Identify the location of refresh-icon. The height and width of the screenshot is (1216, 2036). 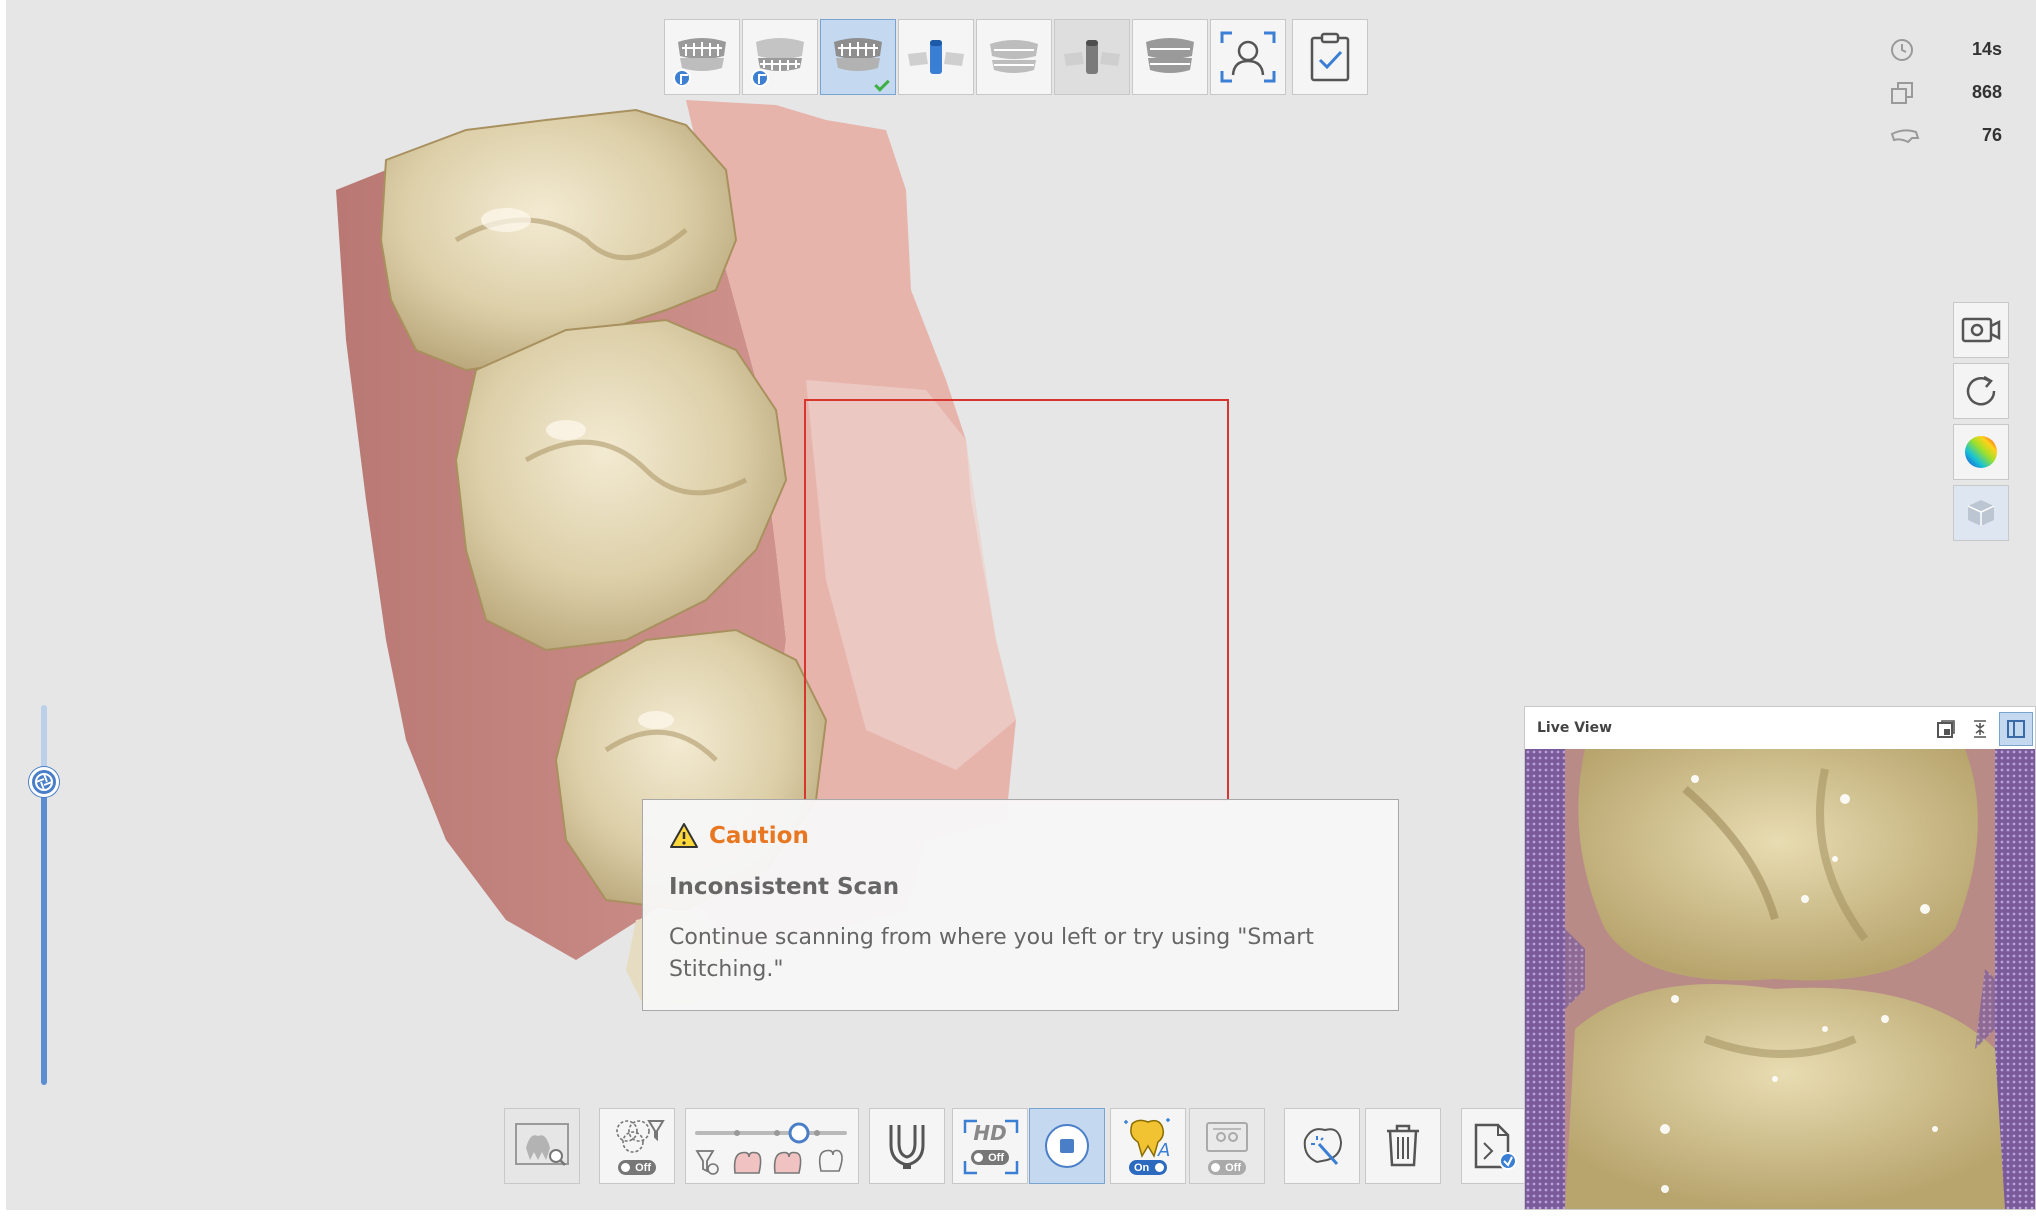
(1981, 390).